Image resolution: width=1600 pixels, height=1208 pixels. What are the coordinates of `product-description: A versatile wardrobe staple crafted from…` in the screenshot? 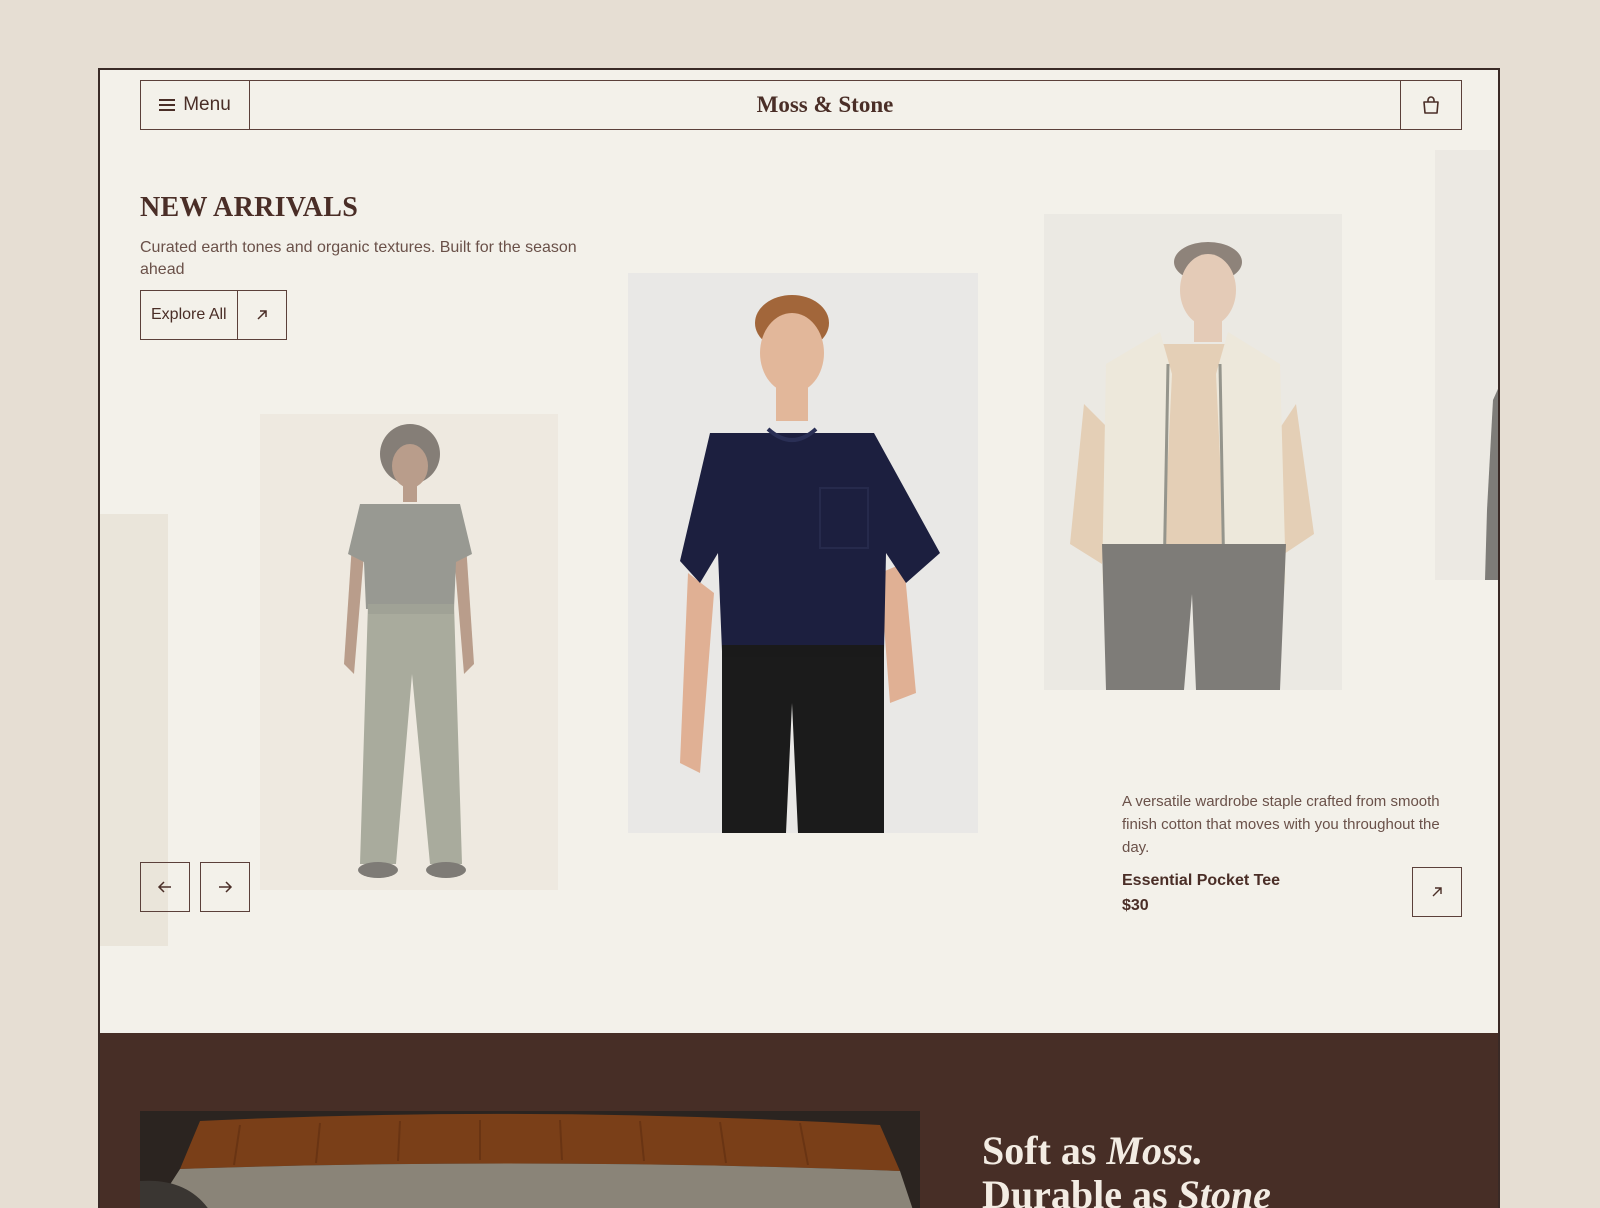 It's located at (1281, 824).